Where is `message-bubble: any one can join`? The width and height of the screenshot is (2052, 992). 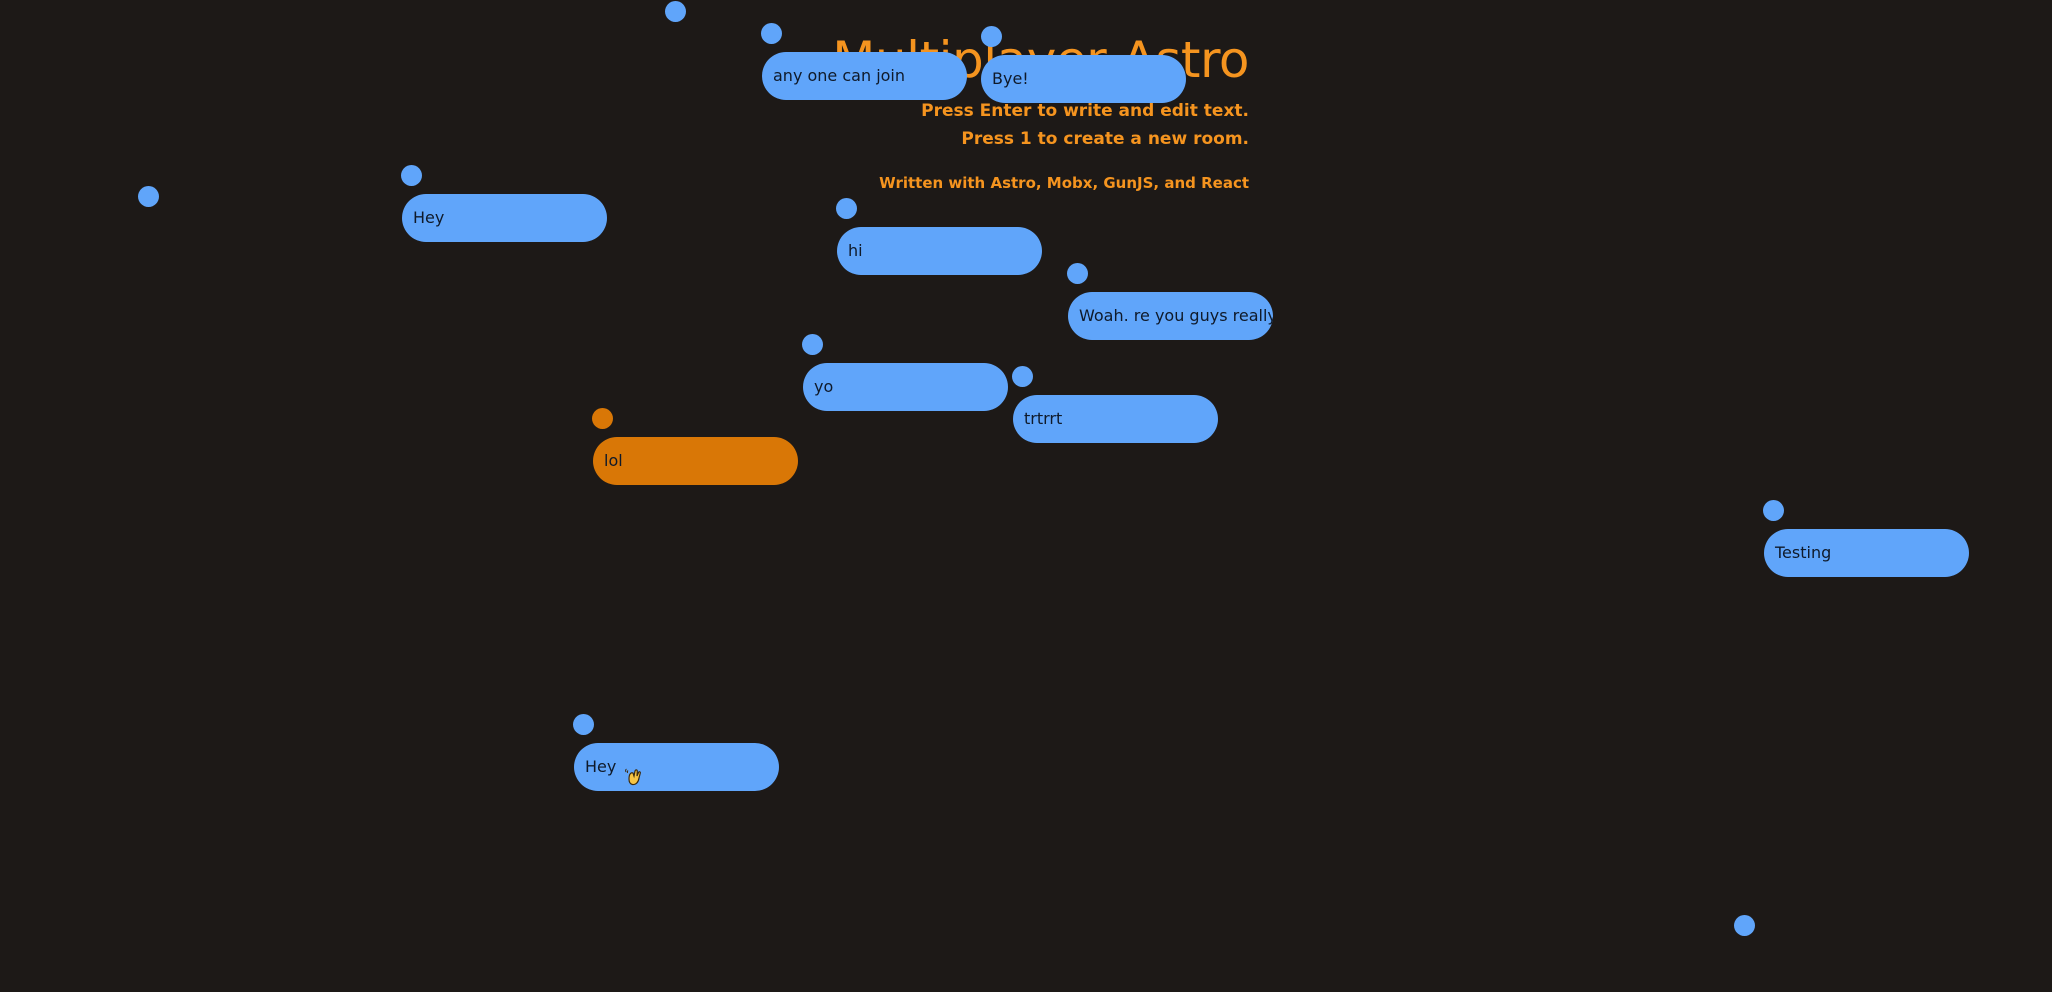
message-bubble: any one can join is located at coordinates (864, 76).